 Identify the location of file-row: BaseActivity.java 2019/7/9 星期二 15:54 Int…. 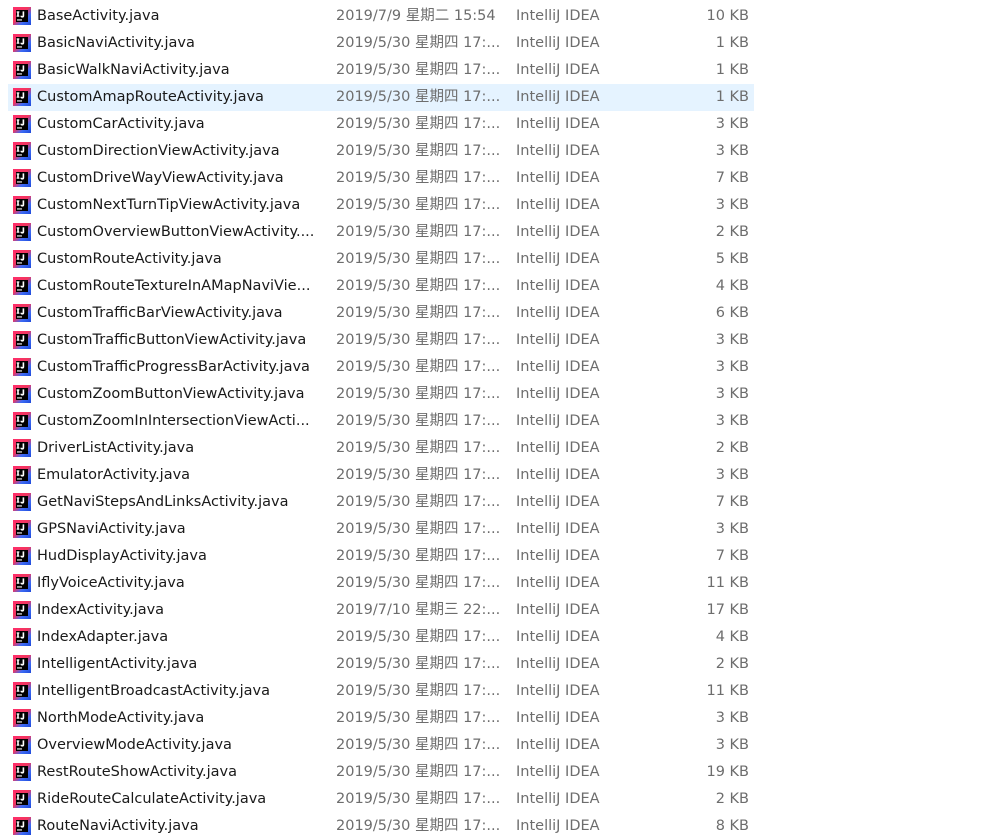
(381, 16).